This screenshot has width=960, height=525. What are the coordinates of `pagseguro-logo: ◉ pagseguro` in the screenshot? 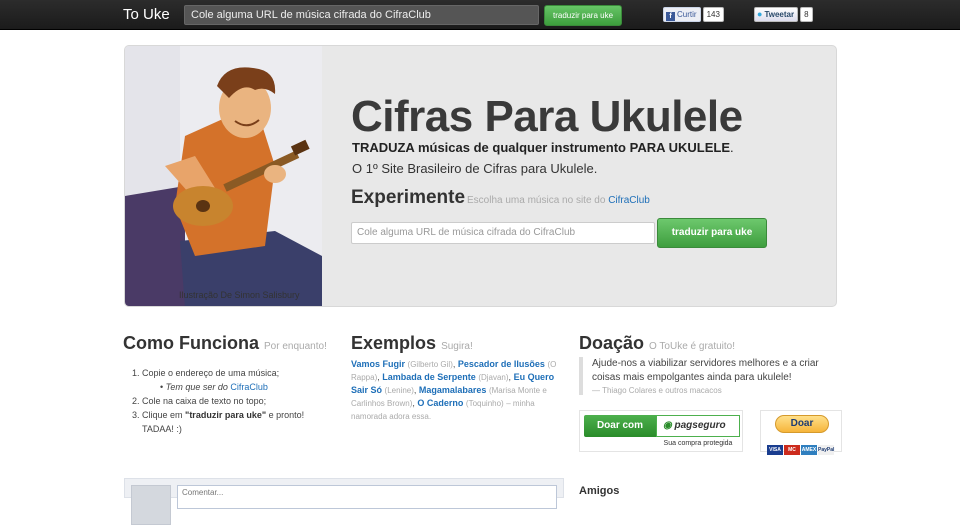 It's located at (698, 426).